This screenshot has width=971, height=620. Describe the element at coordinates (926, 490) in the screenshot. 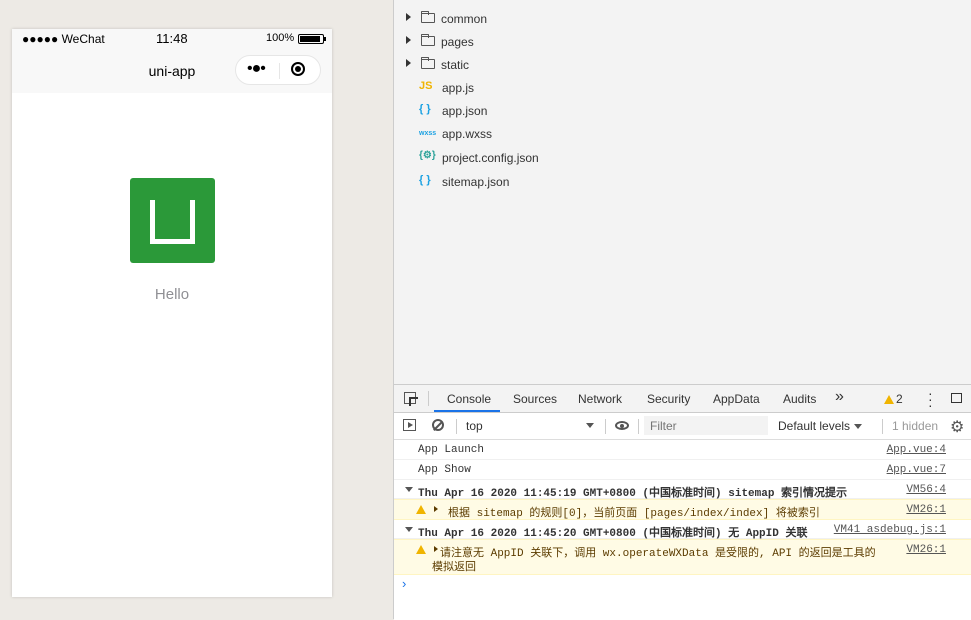

I see `source-link: VM56:4` at that location.